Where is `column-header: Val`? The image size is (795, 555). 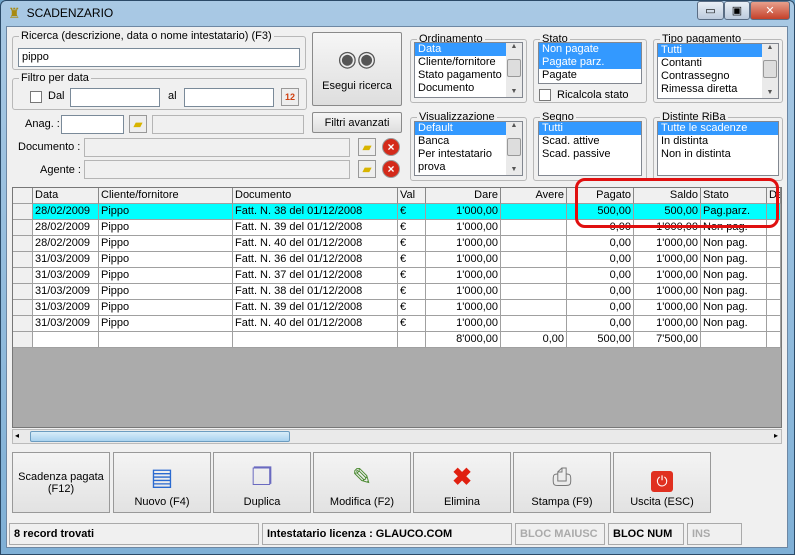
column-header: Val is located at coordinates (412, 196).